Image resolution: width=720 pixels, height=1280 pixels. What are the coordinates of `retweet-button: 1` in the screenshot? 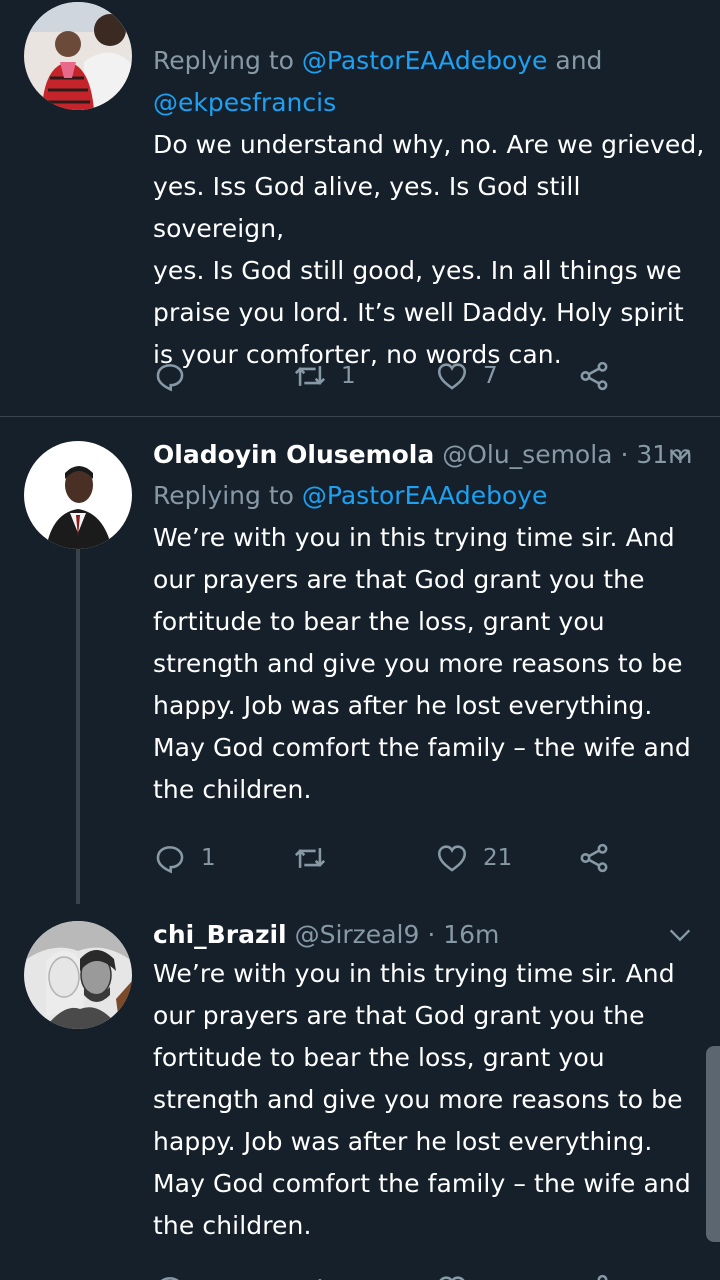 It's located at (324, 376).